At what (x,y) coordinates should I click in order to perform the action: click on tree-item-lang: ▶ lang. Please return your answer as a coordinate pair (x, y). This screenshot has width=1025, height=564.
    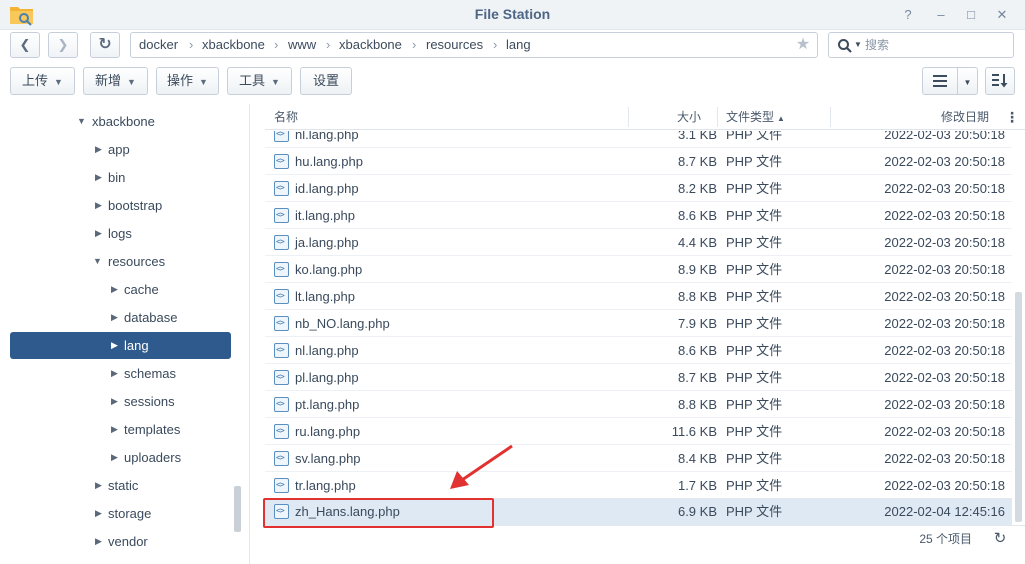
    Looking at the image, I should click on (120, 345).